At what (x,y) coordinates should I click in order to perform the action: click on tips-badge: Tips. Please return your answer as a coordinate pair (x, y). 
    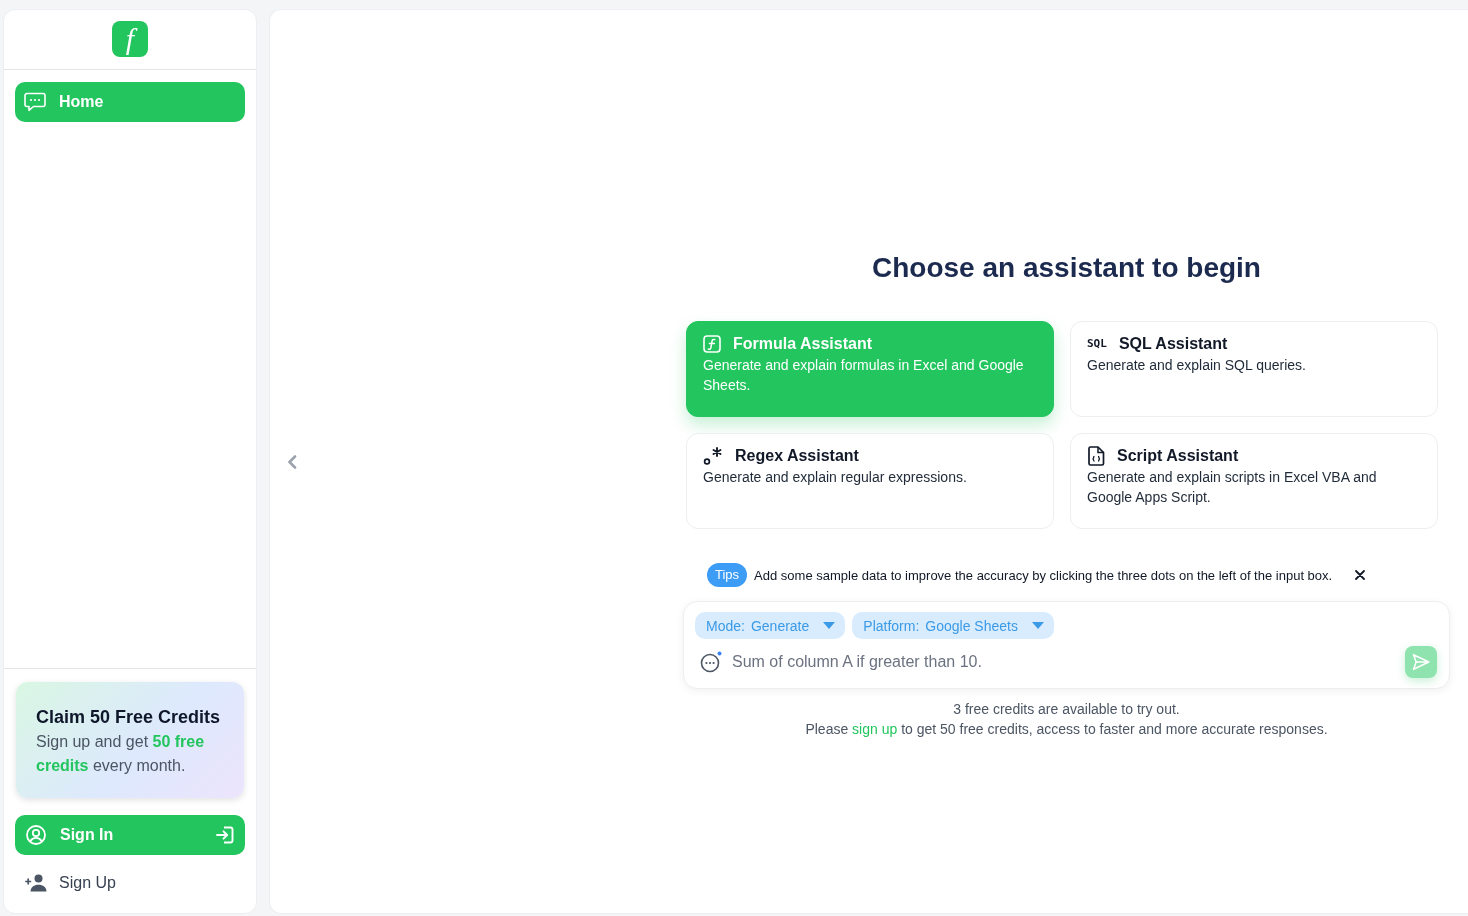
    Looking at the image, I should click on (727, 575).